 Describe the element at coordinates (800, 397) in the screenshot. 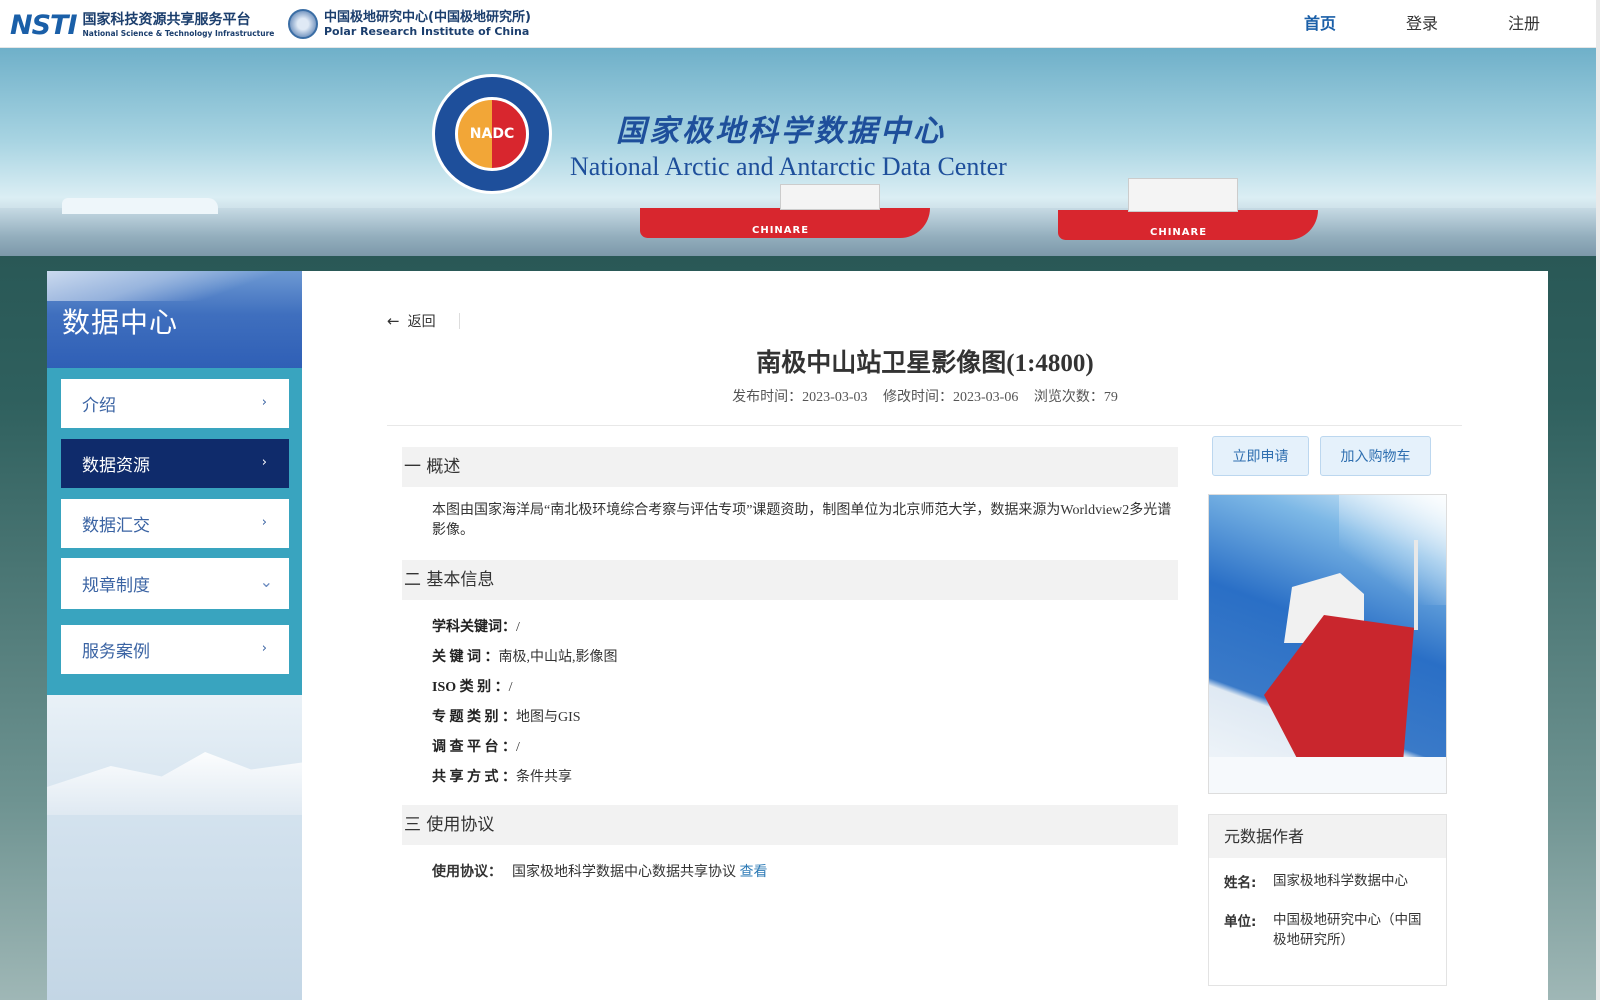

I see `publish-date: 发布时间：2023-03-03` at that location.